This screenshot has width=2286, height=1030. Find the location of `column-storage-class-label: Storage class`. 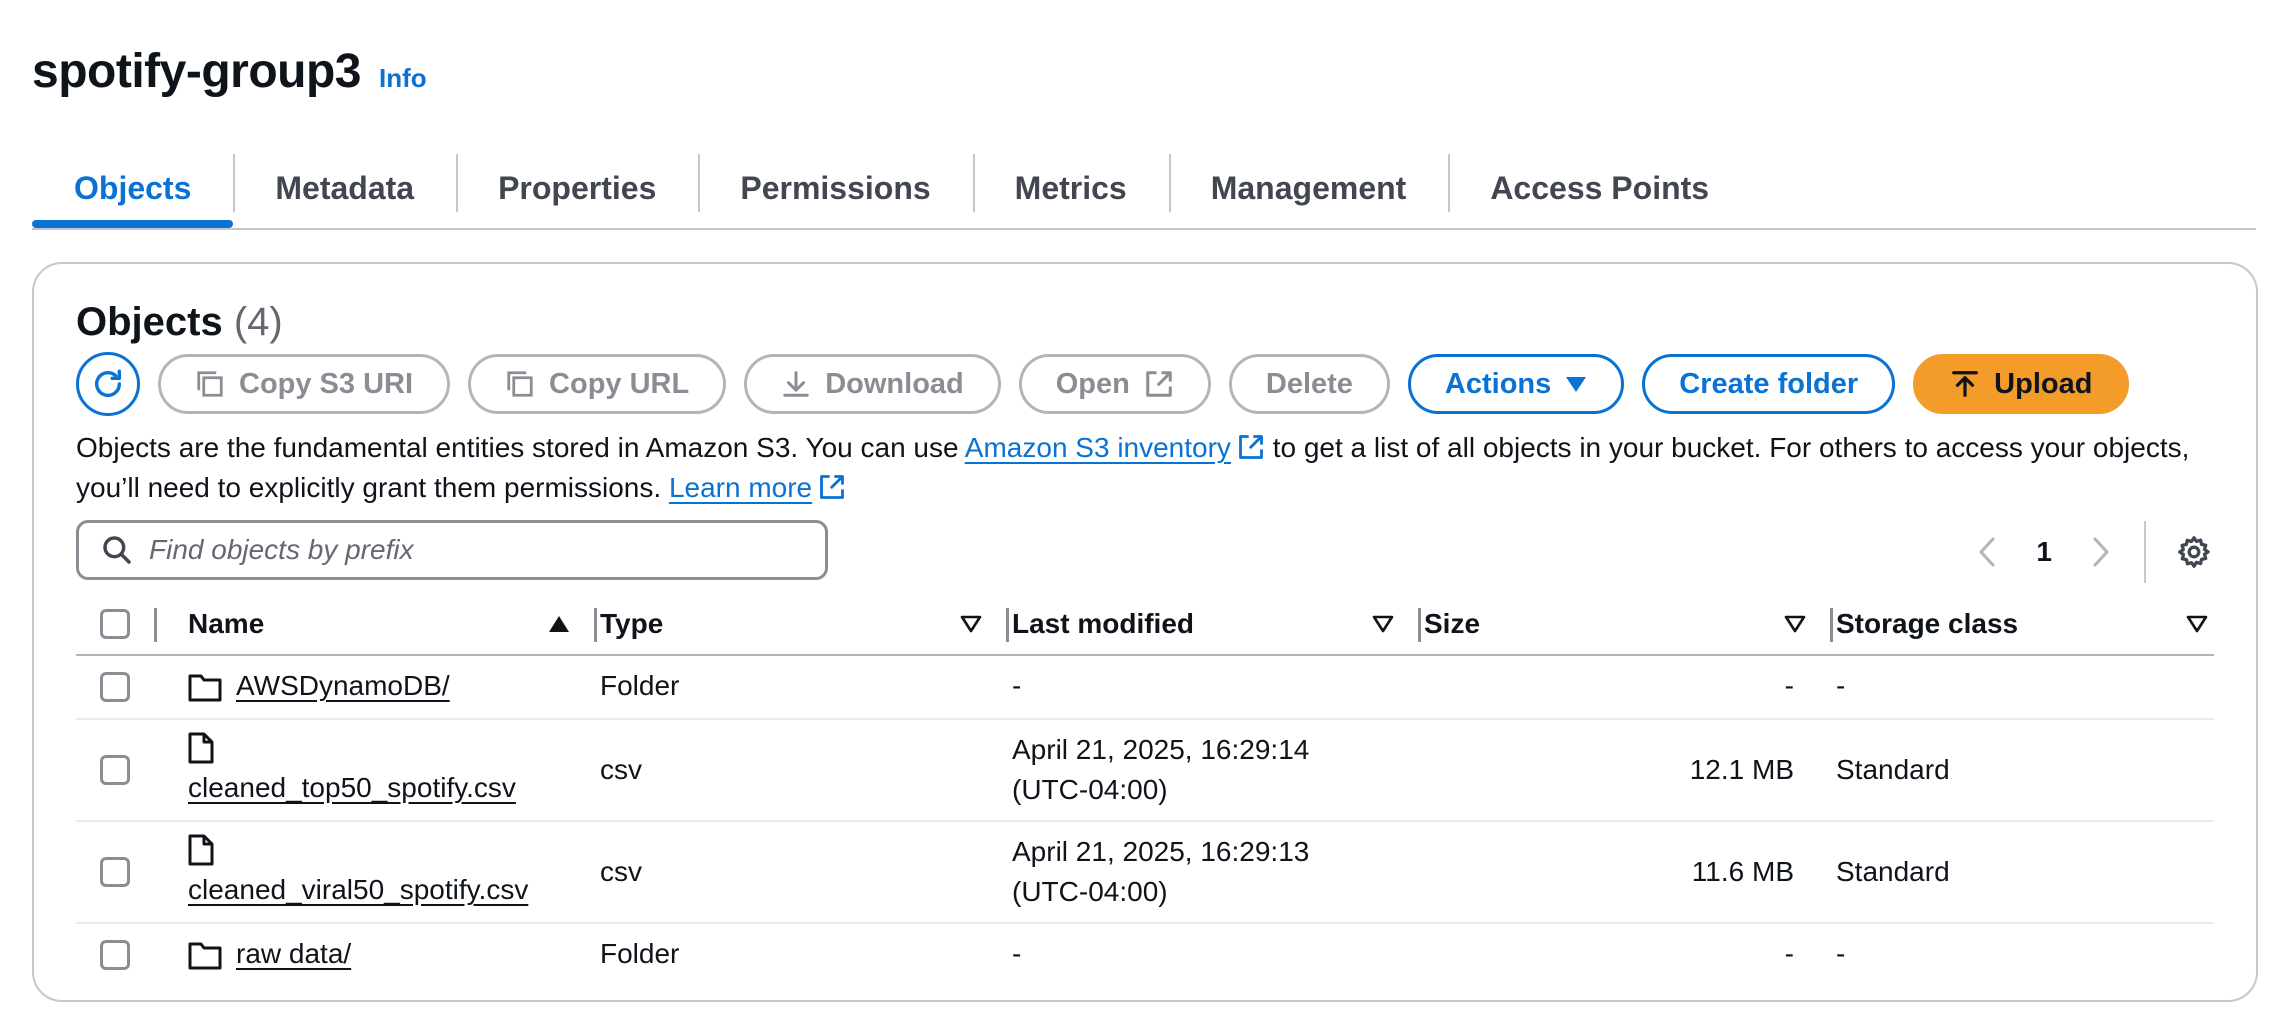

column-storage-class-label: Storage class is located at coordinates (1927, 623).